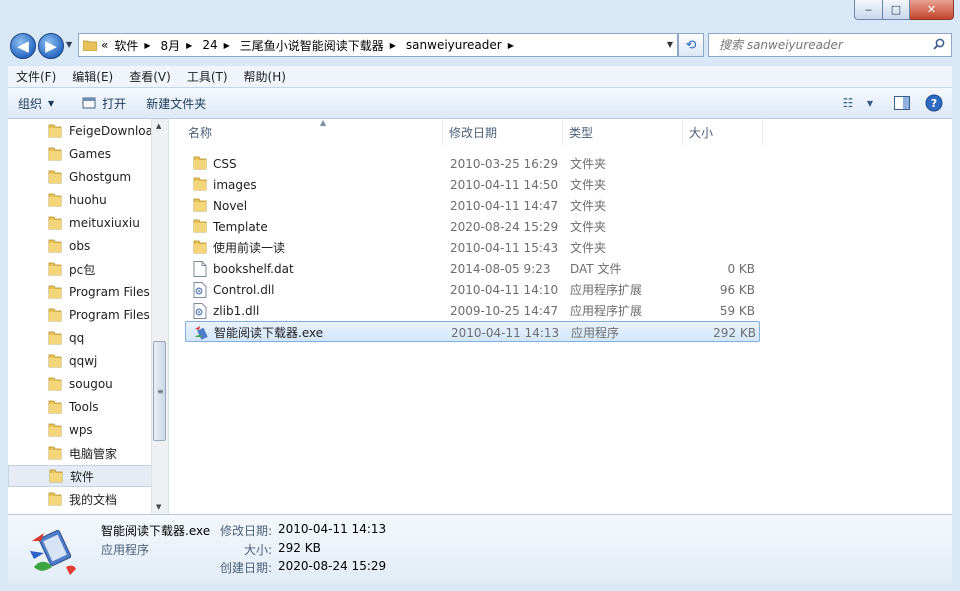 The width and height of the screenshot is (960, 591). I want to click on new-folder-button: 新建文件夹, so click(176, 103).